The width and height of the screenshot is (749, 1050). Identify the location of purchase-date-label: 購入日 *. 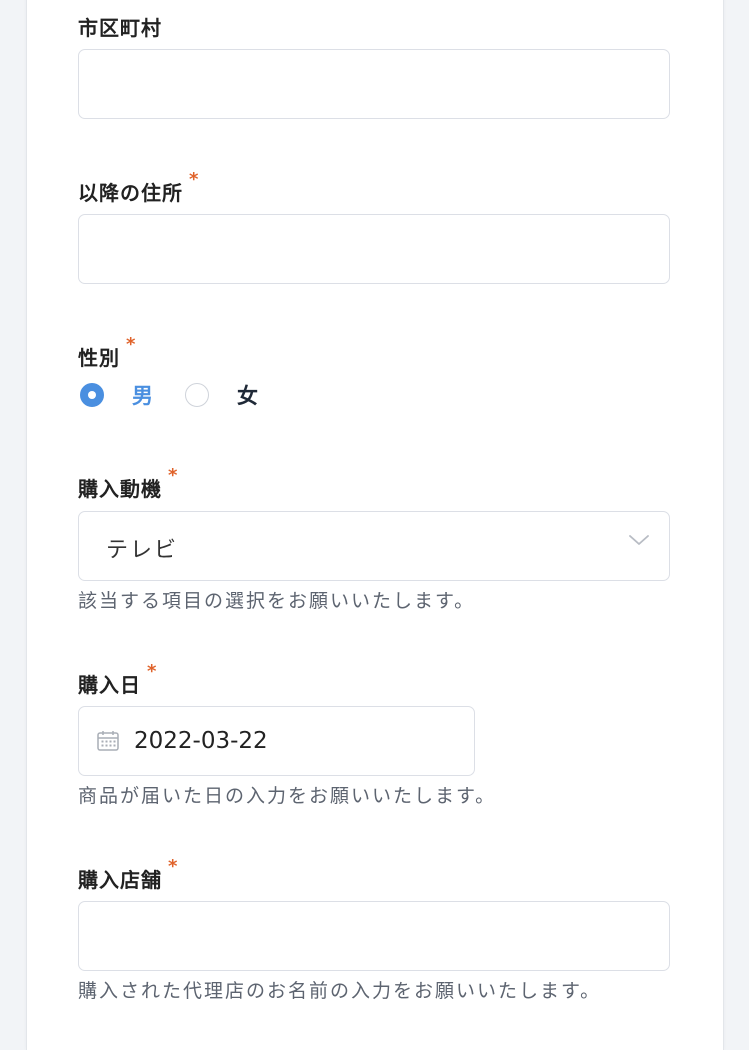
(117, 679).